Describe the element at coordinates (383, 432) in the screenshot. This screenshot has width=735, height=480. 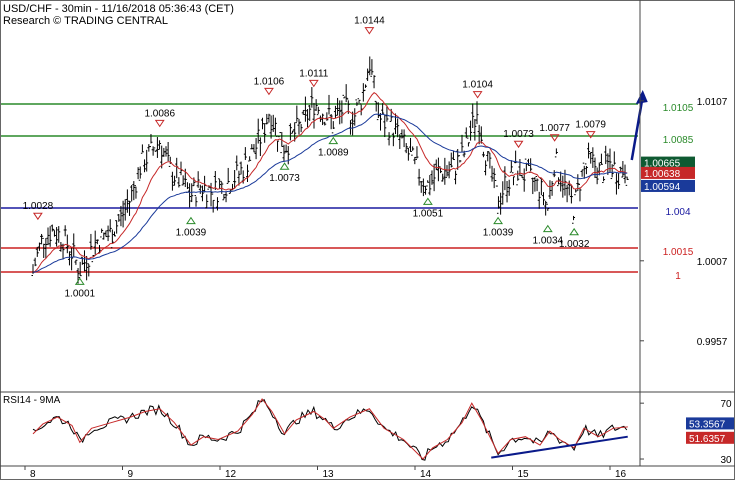
I see `rsi-panel: 70 30 53.3567 51.6357` at that location.